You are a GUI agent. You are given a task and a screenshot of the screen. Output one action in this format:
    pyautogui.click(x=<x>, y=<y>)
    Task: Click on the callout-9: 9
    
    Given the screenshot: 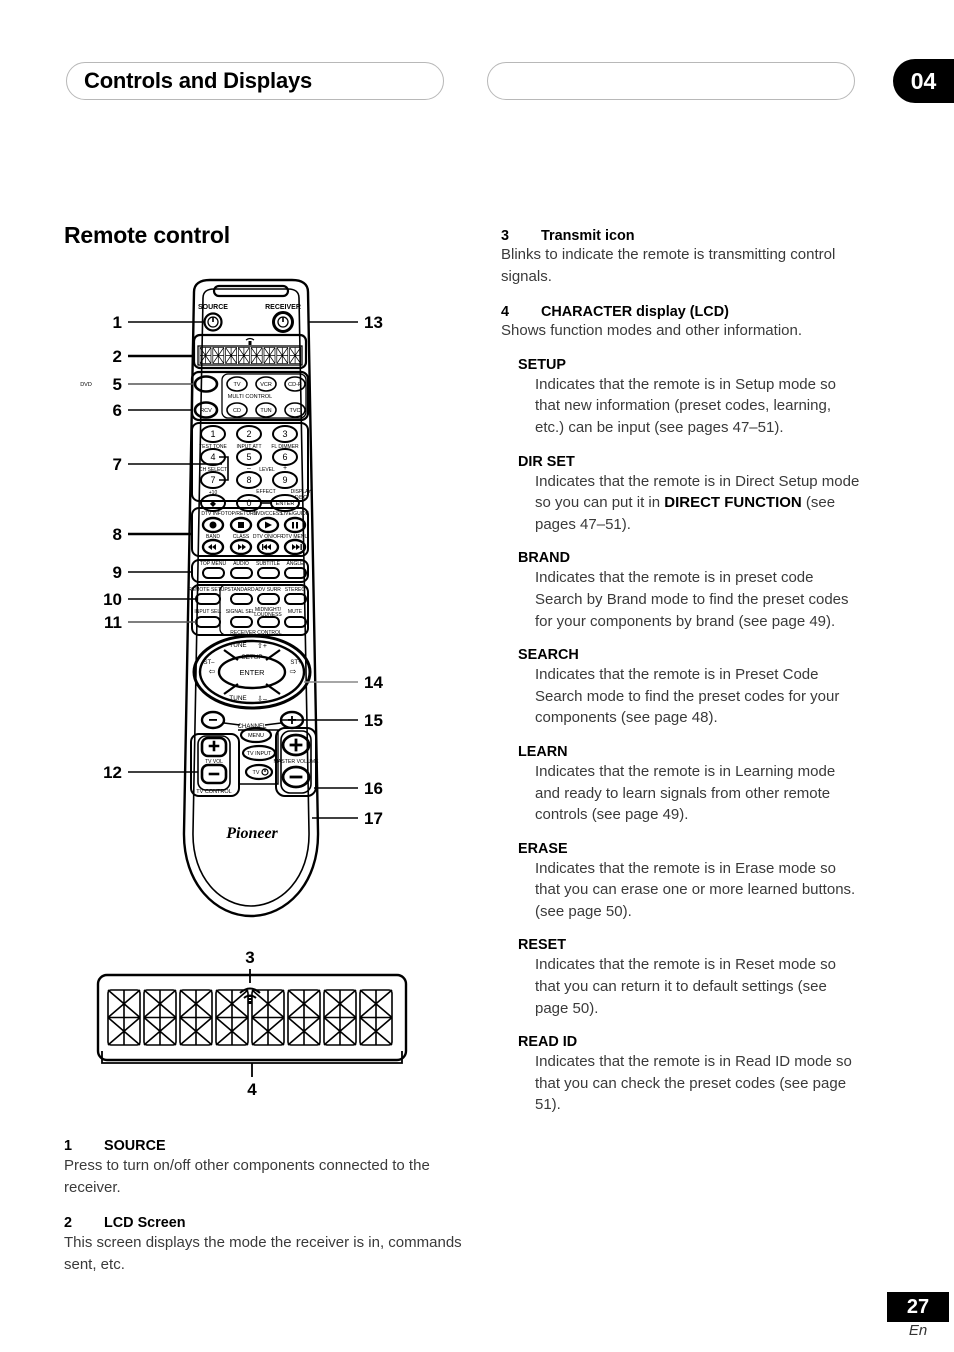 What is the action you would take?
    pyautogui.click(x=117, y=572)
    